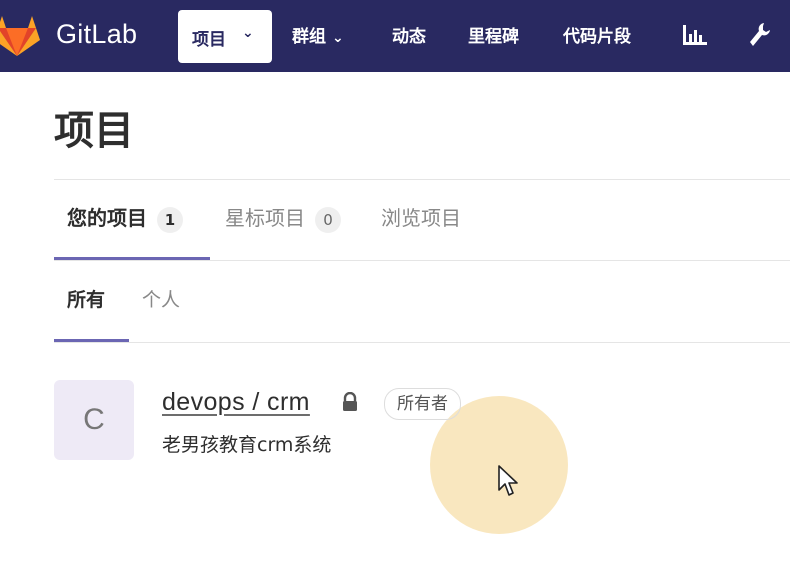  I want to click on nav-groups-dropdown: 群组 ⌄, so click(318, 37).